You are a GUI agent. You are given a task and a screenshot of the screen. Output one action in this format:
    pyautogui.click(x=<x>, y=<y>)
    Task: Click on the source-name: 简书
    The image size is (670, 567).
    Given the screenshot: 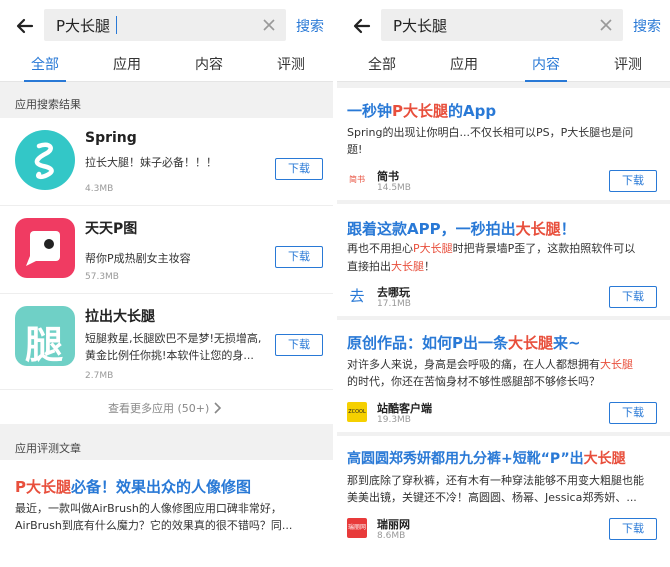 What is the action you would take?
    pyautogui.click(x=388, y=176)
    